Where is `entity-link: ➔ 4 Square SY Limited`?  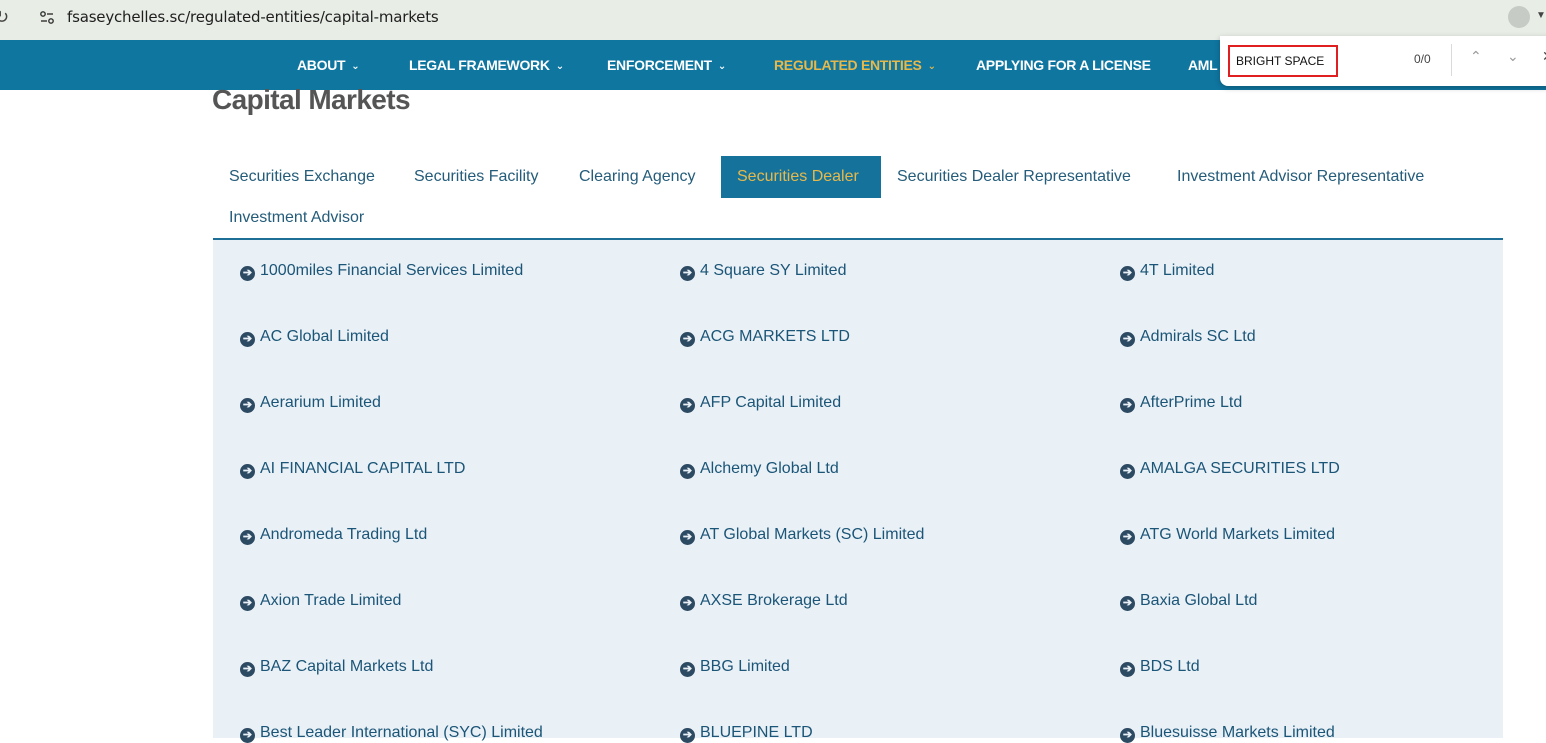
entity-link: ➔ 4 Square SY Limited is located at coordinates (763, 271).